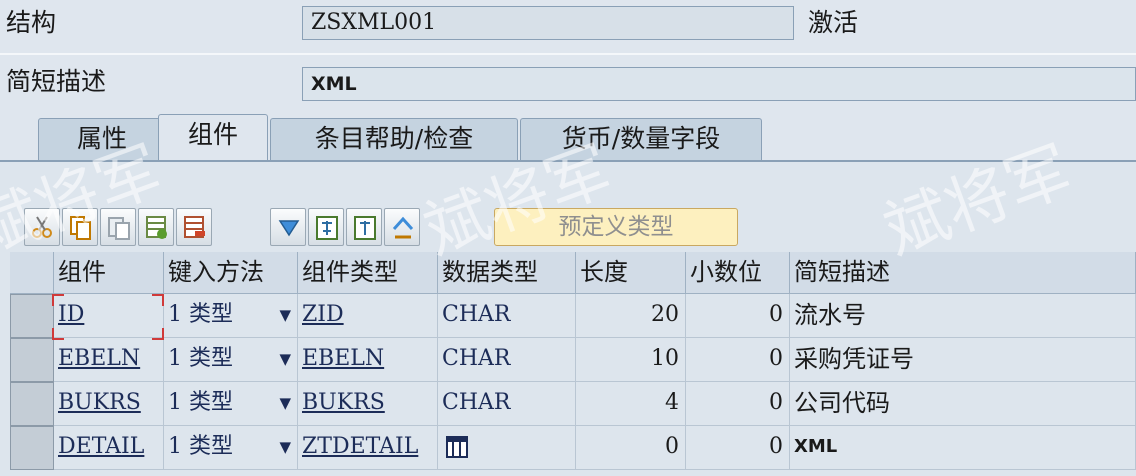 Image resolution: width=1136 pixels, height=476 pixels. I want to click on delete-row-button, so click(194, 227).